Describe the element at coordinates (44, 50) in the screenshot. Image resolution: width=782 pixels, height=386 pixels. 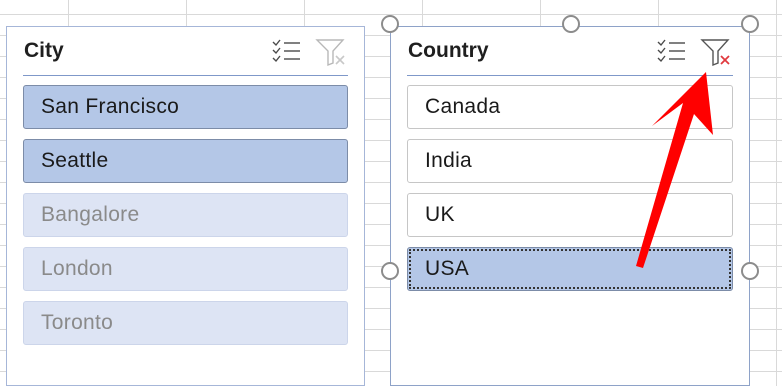
I see `slicer-title: City` at that location.